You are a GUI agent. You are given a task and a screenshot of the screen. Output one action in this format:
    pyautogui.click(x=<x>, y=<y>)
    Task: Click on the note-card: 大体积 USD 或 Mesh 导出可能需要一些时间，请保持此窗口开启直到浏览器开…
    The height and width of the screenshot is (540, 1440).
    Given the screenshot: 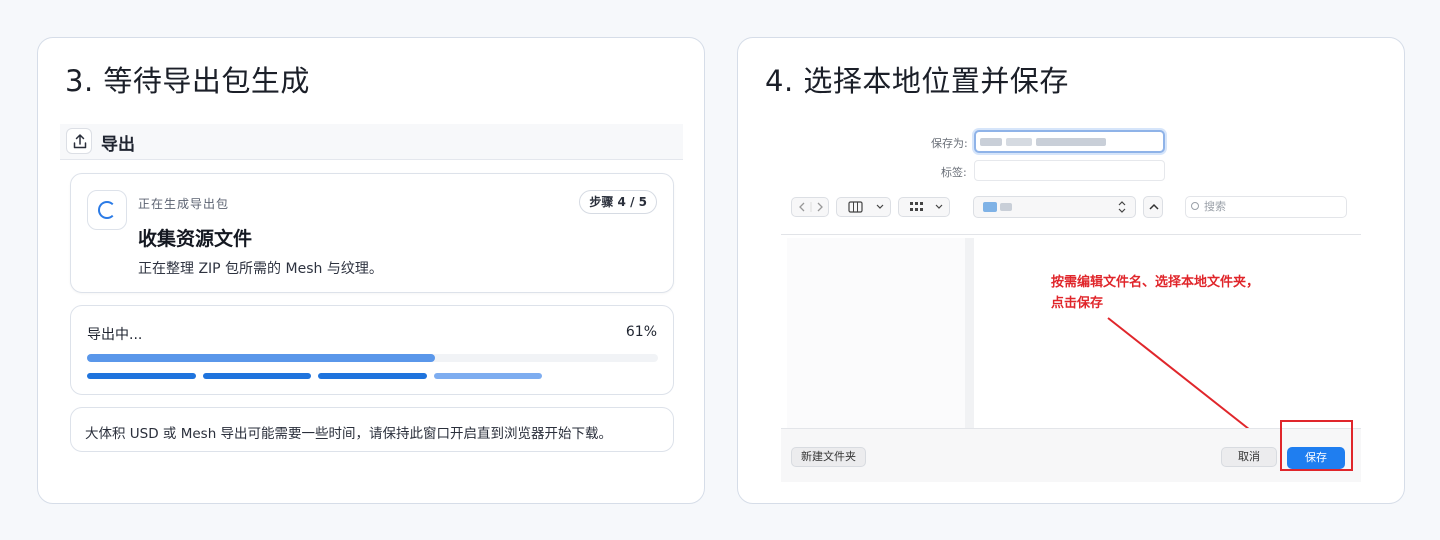 What is the action you would take?
    pyautogui.click(x=372, y=429)
    